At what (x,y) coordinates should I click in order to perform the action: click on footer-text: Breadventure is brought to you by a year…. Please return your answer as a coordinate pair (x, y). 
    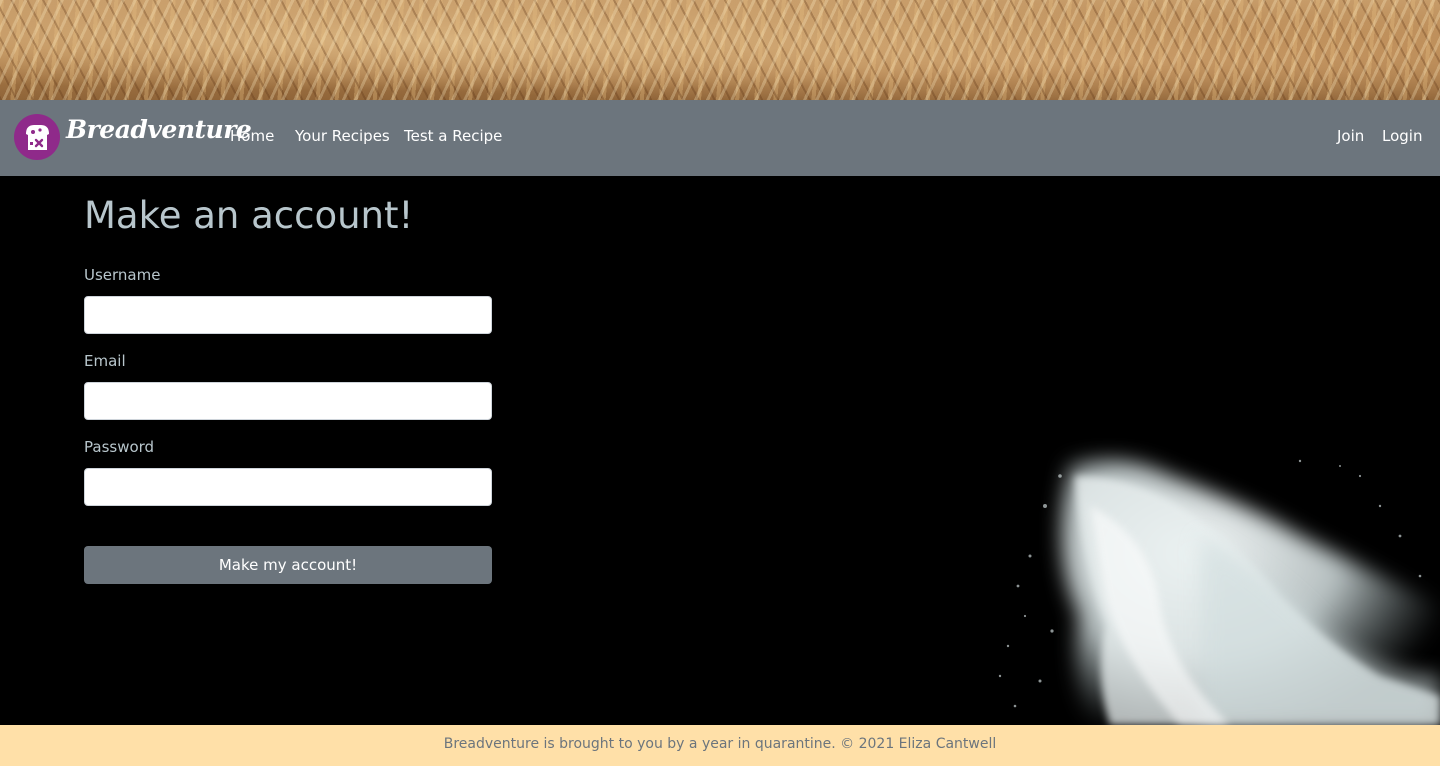
    Looking at the image, I should click on (720, 744).